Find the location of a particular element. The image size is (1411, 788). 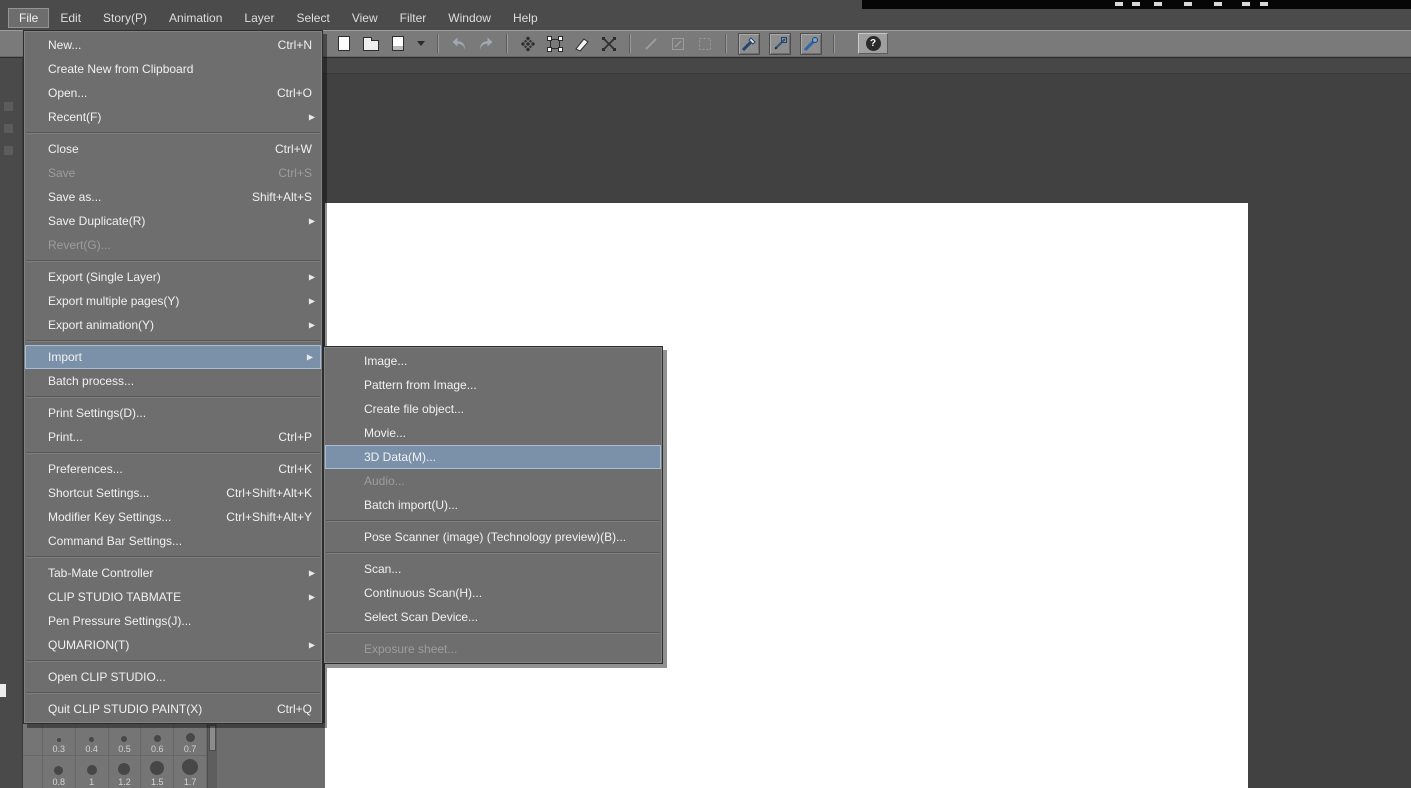

brush-size-gutter is located at coordinates (33, 772).